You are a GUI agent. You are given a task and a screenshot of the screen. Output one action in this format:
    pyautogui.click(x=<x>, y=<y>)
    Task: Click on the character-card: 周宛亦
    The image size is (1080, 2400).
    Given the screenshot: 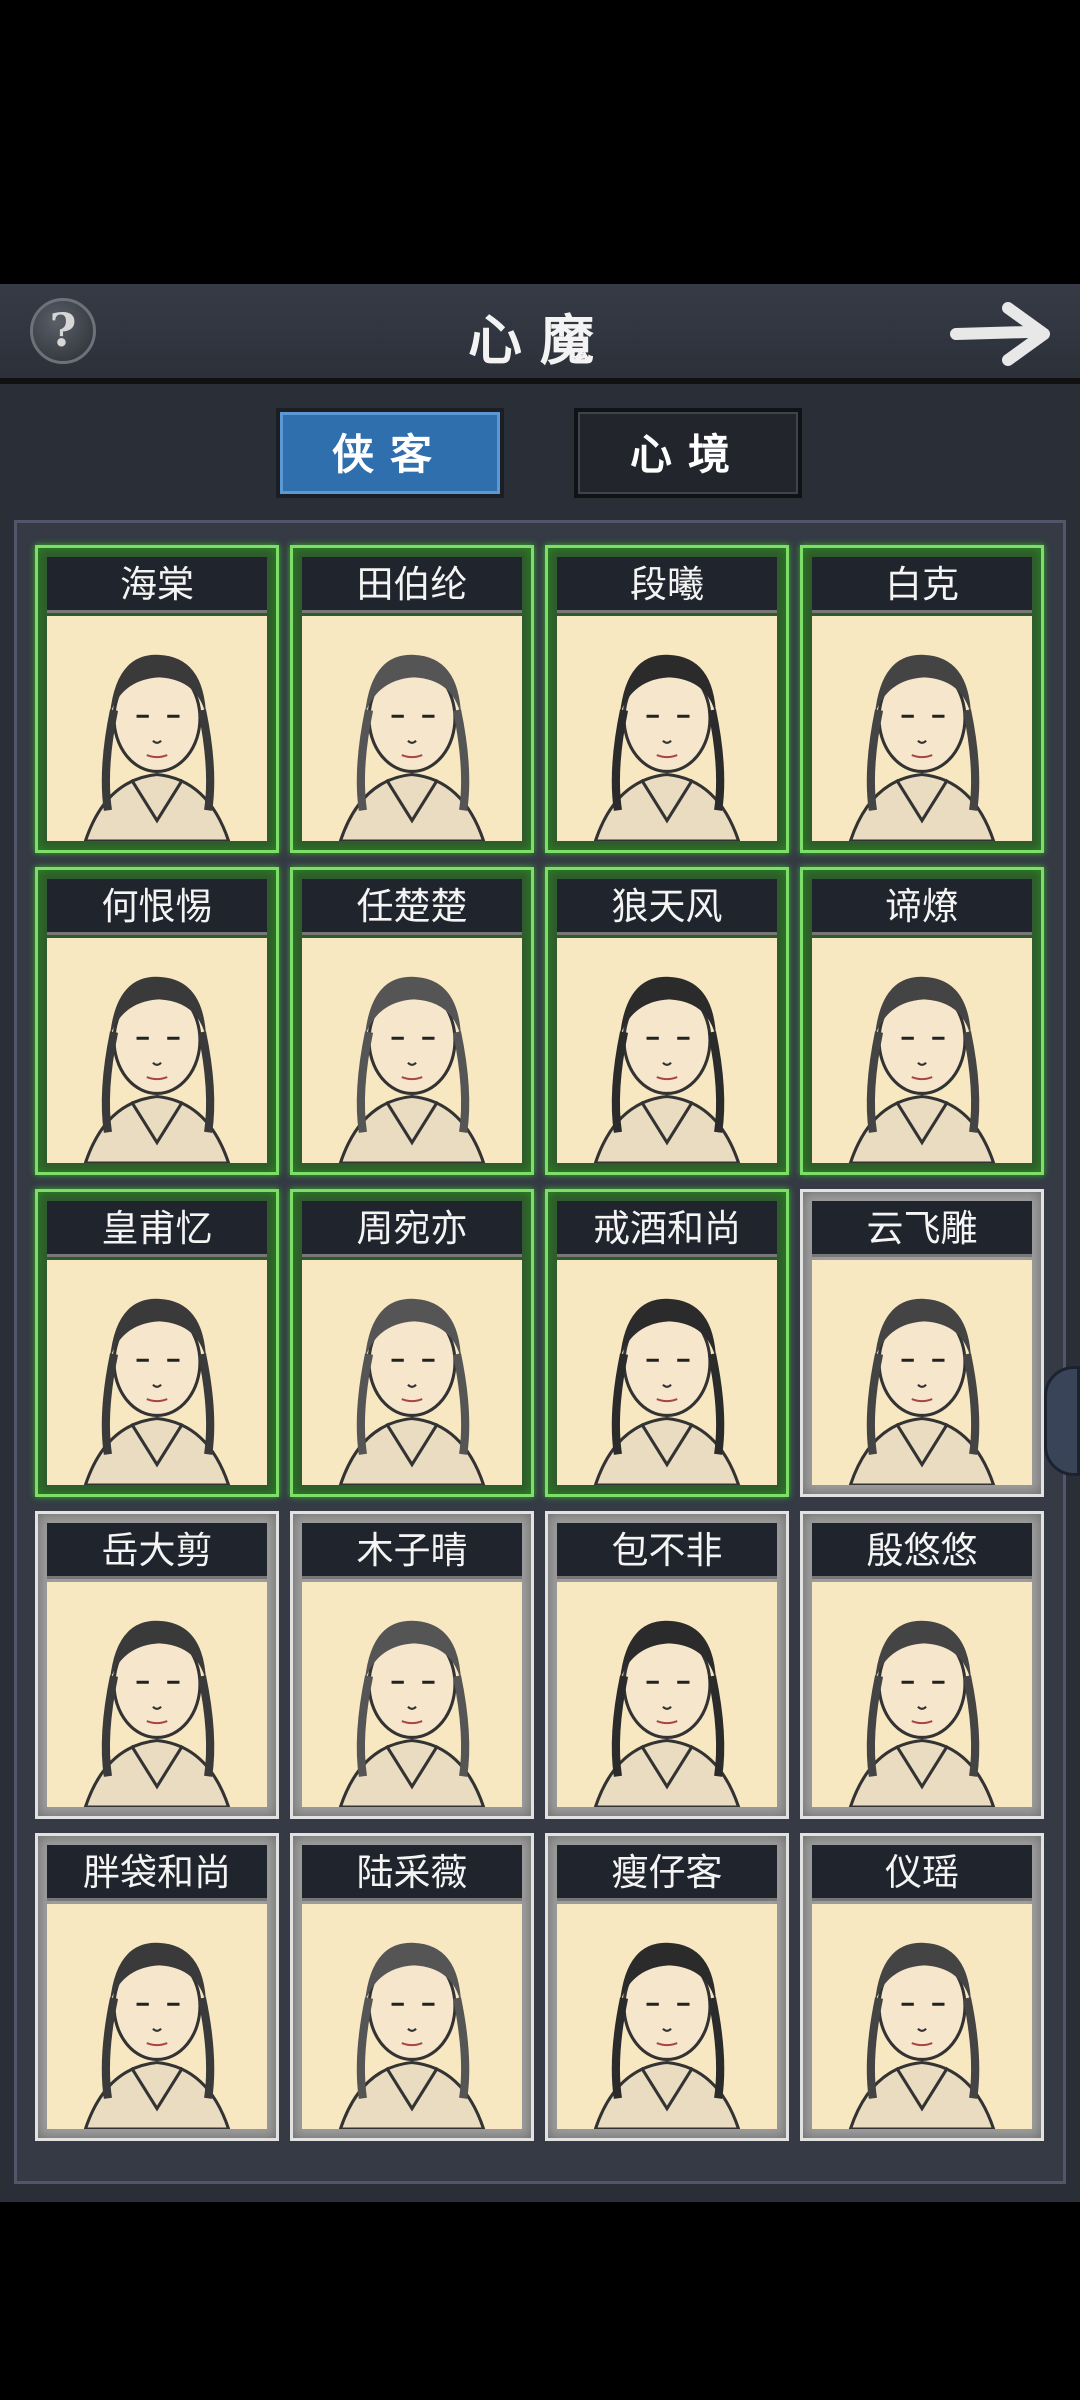 What is the action you would take?
    pyautogui.click(x=412, y=1343)
    